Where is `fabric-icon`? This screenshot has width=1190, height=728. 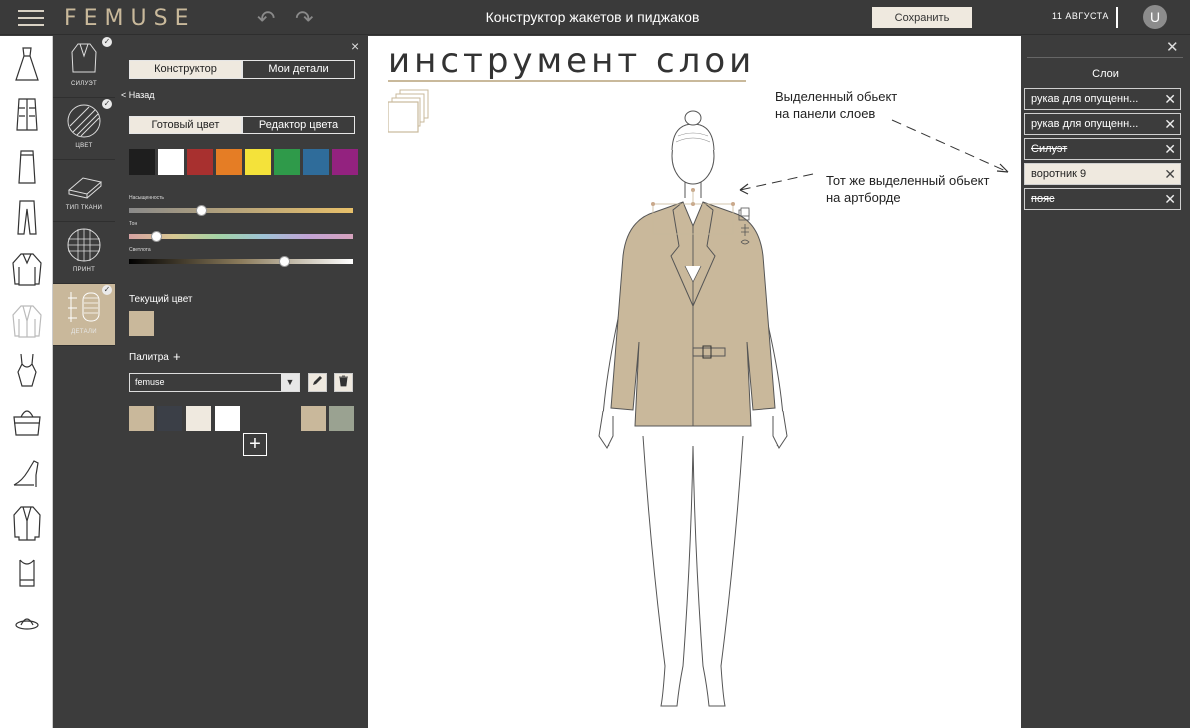 fabric-icon is located at coordinates (85, 188).